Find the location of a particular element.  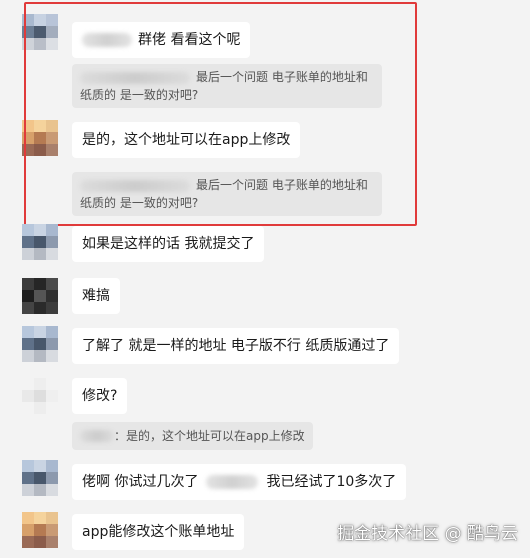

quoted-message: ：是的，这个地址可以在app上修改 is located at coordinates (192, 436).